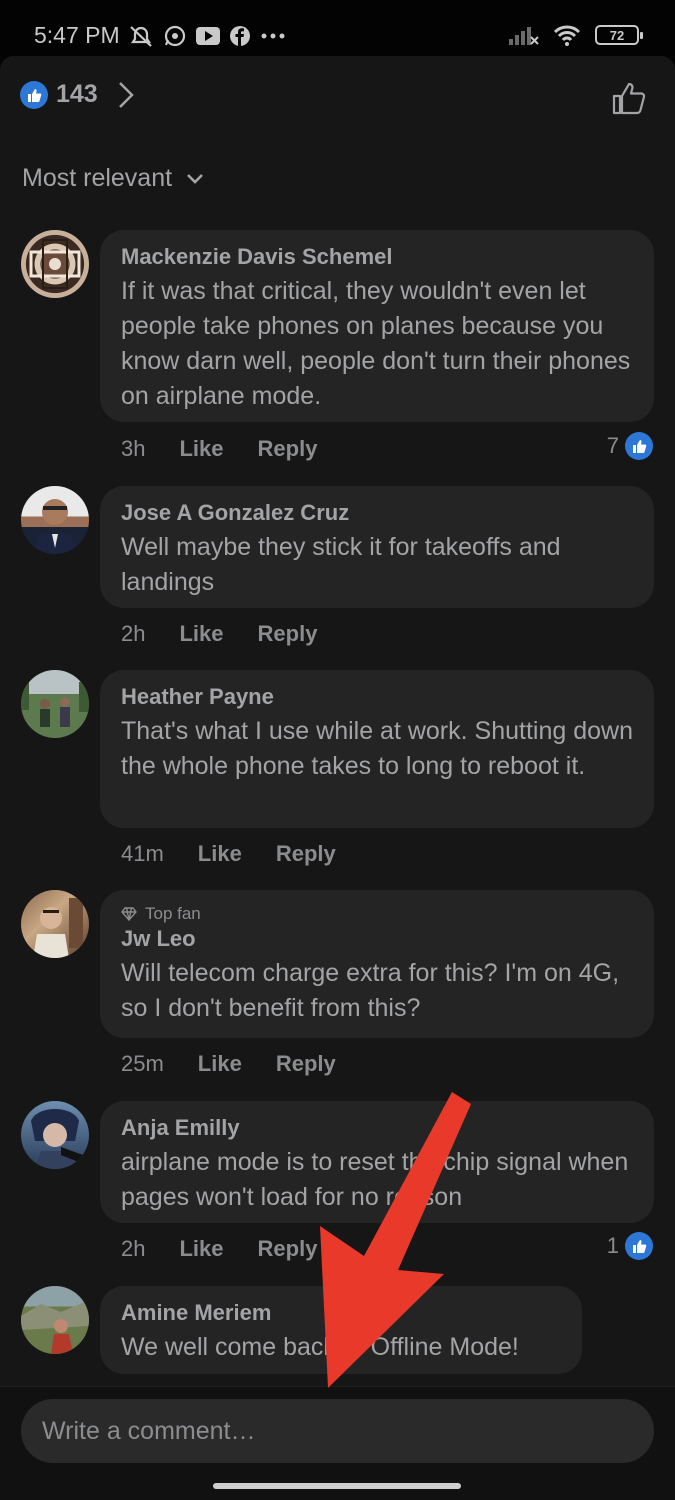 The width and height of the screenshot is (675, 1500). What do you see at coordinates (77, 35) in the screenshot?
I see `status-time: 5:47 PM` at bounding box center [77, 35].